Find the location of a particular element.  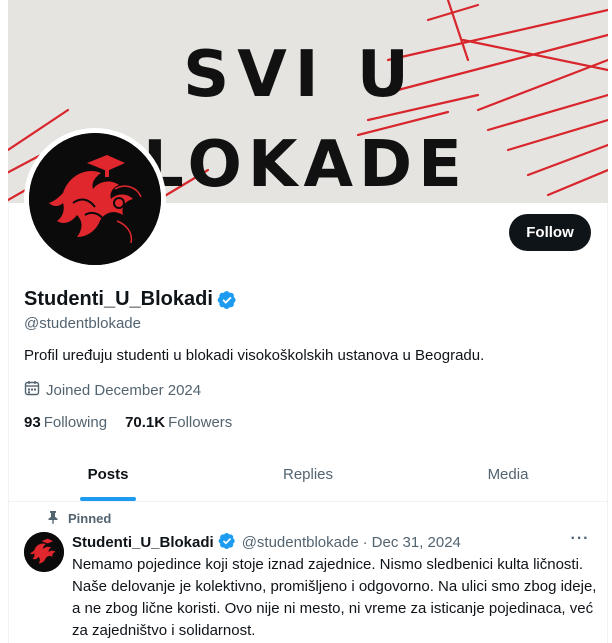

tweet-author-avatar is located at coordinates (44, 552).